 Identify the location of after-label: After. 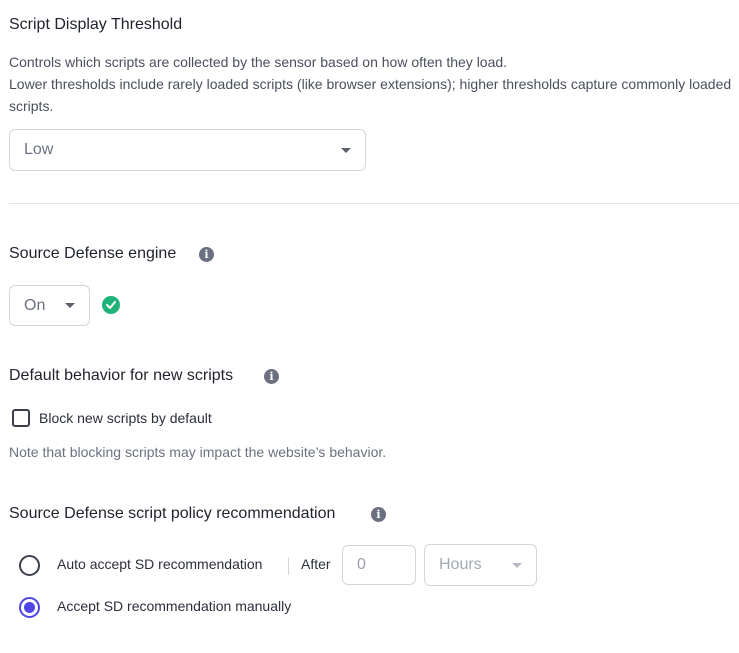
(316, 564).